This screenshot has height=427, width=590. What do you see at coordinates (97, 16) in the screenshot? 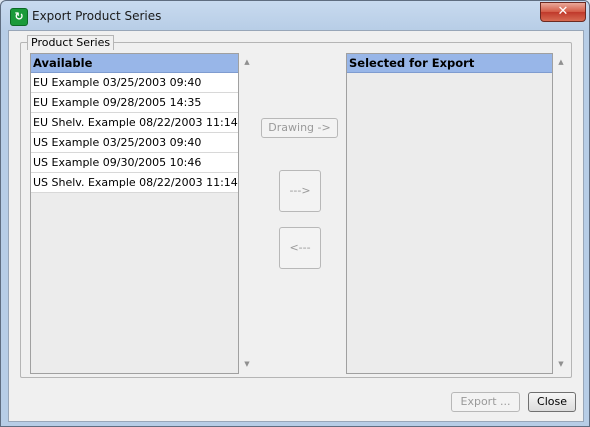
I see `window-title: Export Product Series` at bounding box center [97, 16].